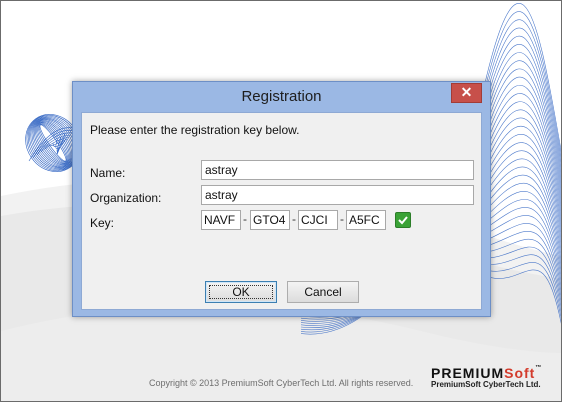 This screenshot has height=402, width=562. I want to click on close-button: ✕, so click(466, 93).